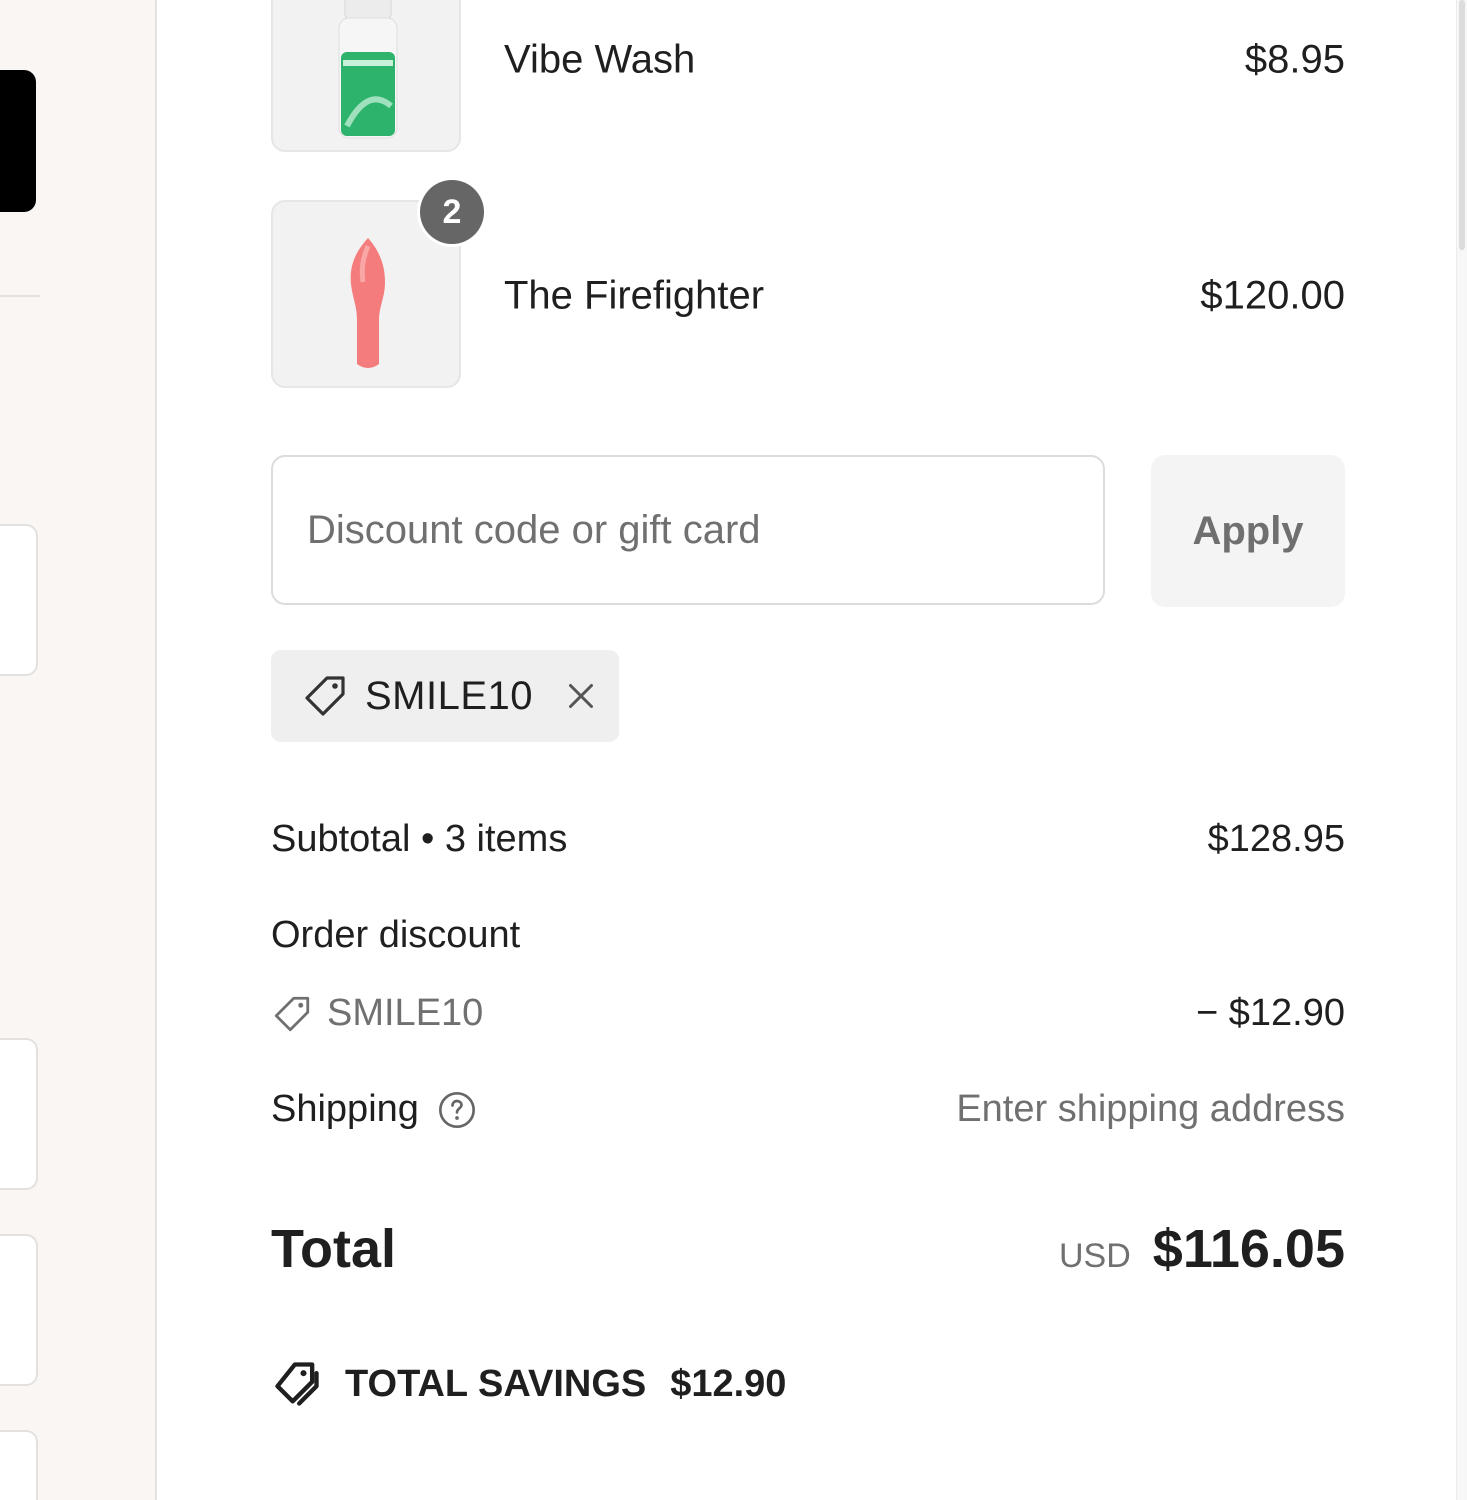 The width and height of the screenshot is (1467, 1500). What do you see at coordinates (1276, 839) in the screenshot?
I see `subtotal-value: $128.95` at bounding box center [1276, 839].